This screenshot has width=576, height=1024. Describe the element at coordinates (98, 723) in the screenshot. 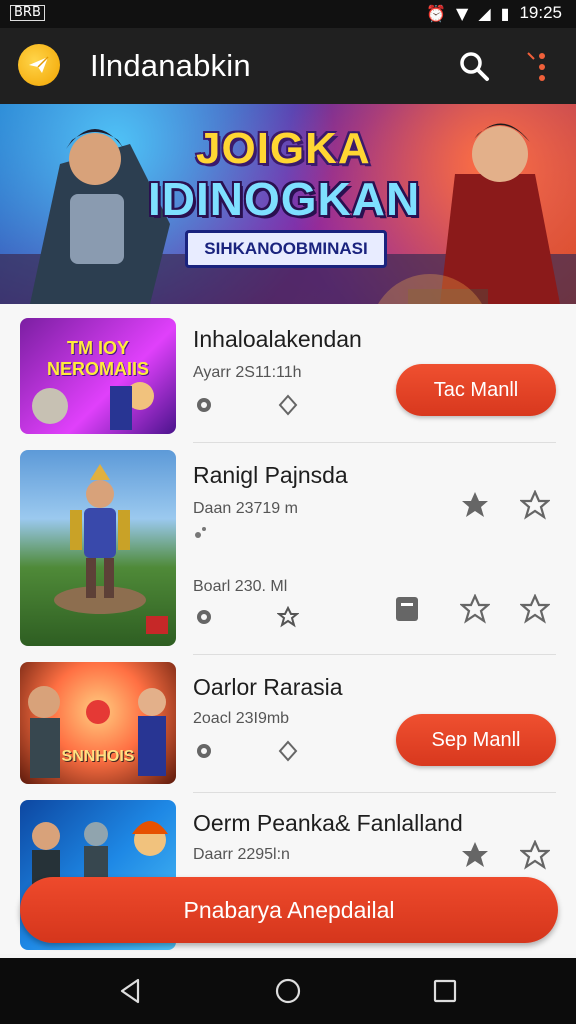

I see `game-thumbnail: SNNHOIS` at that location.